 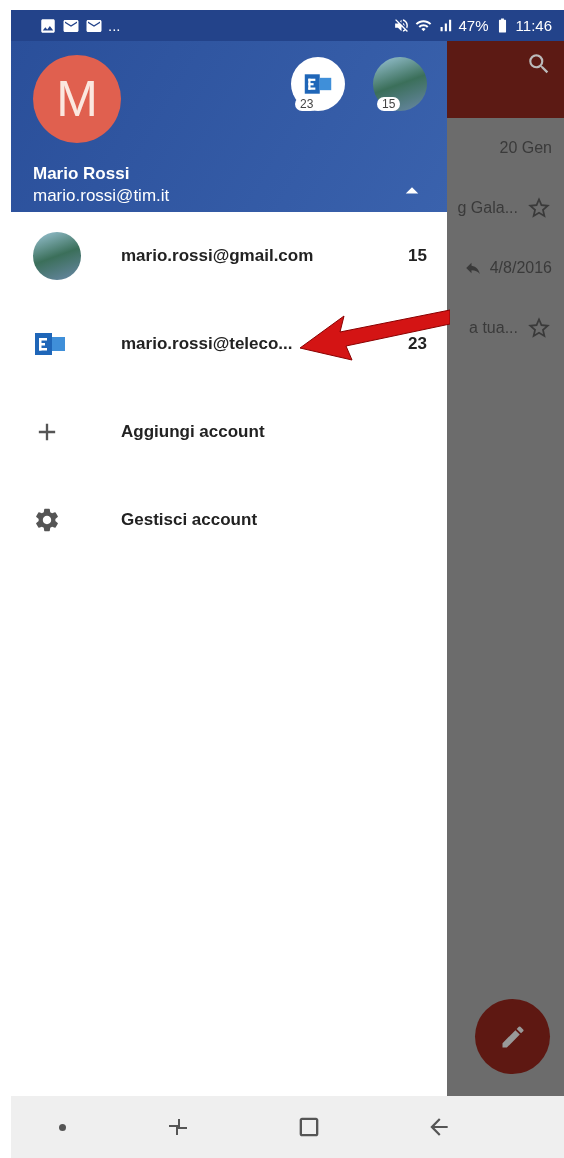 I want to click on menu-item: Aggiungi account, so click(x=229, y=432).